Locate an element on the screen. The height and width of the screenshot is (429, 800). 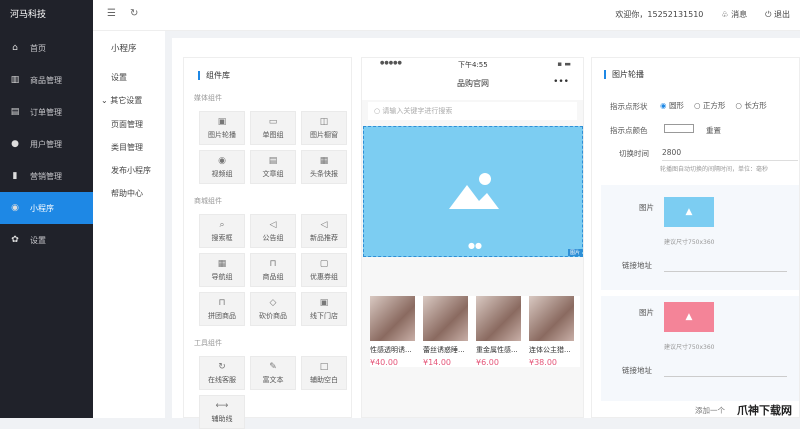
component-icon: ⊓ is located at coordinates (222, 302).